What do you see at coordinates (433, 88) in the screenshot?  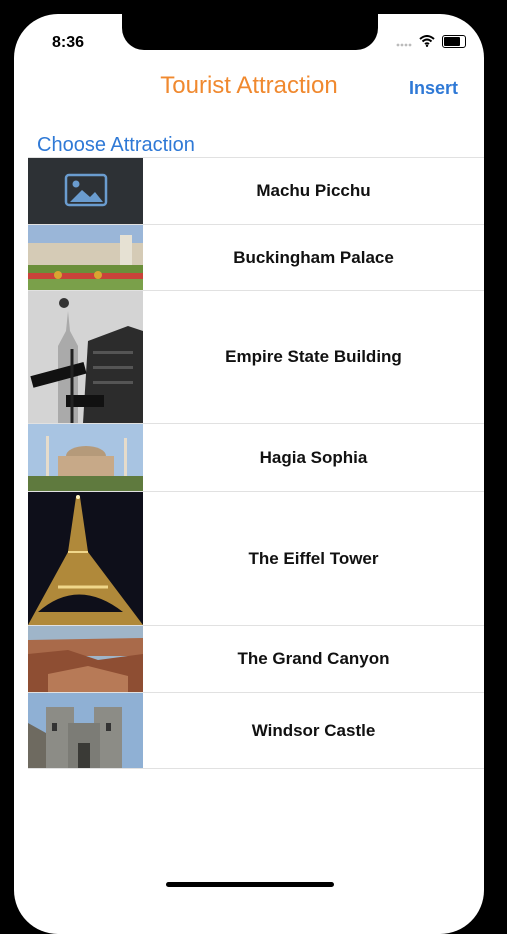 I see `insert-button: Insert` at bounding box center [433, 88].